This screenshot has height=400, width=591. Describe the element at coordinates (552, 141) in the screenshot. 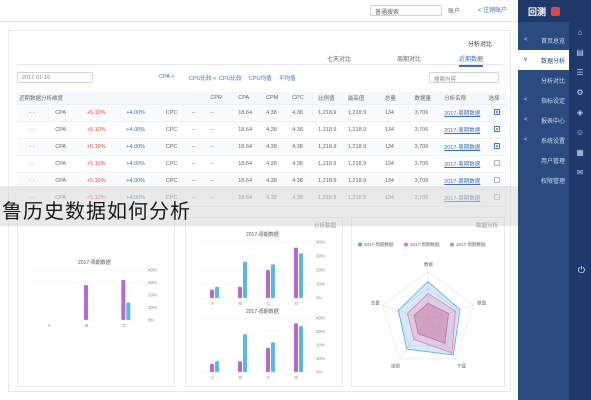

I see `sidebar-item-label: 系统设置` at that location.